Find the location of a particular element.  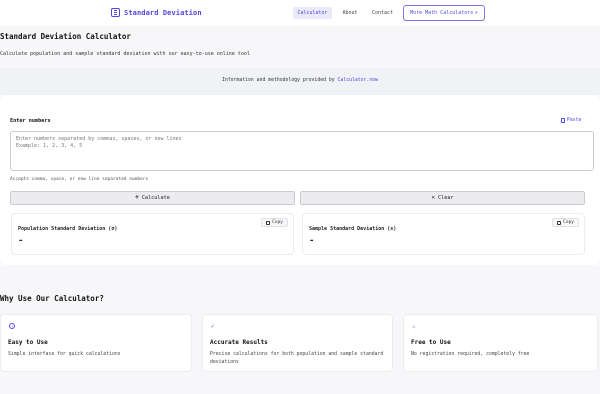

why-title: Why Use Our Calculator? is located at coordinates (52, 298).